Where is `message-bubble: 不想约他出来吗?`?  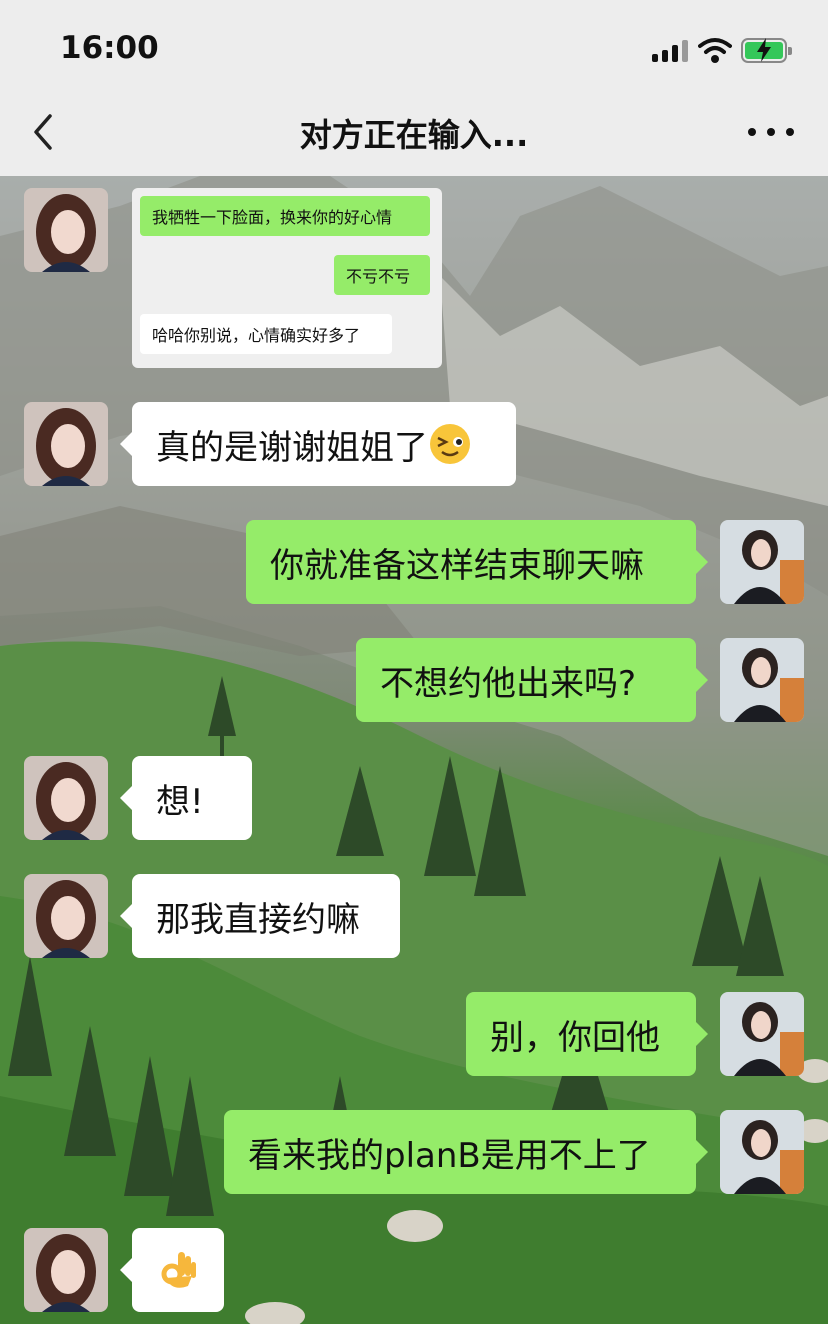
message-bubble: 不想约他出来吗? is located at coordinates (532, 680).